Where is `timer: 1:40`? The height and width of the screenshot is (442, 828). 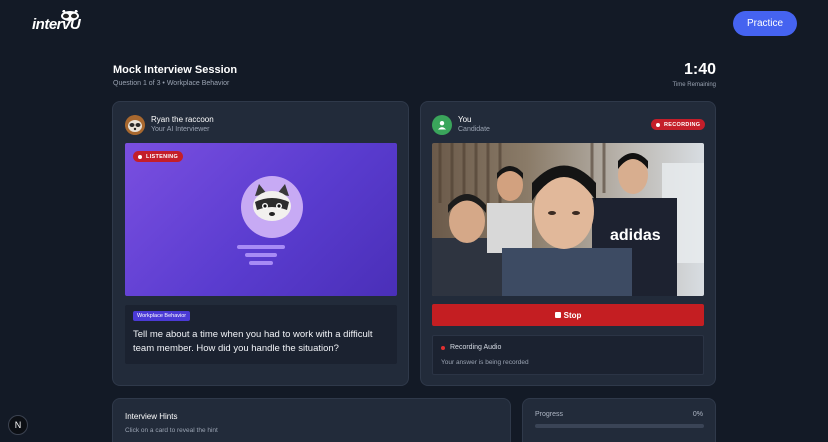 timer: 1:40 is located at coordinates (699, 69).